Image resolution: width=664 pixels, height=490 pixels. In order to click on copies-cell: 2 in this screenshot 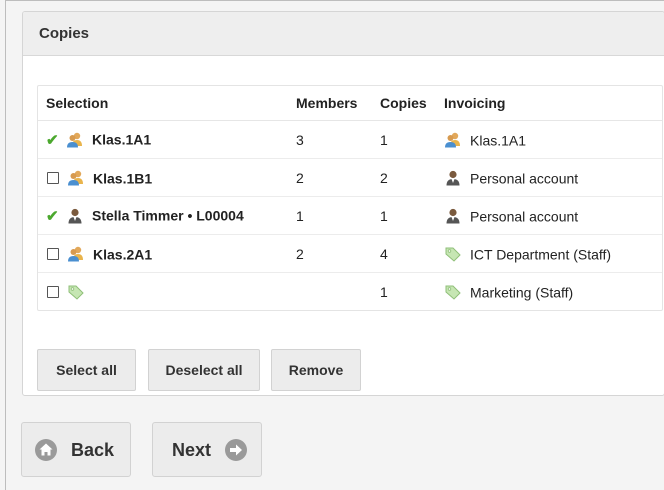, I will do `click(404, 177)`.